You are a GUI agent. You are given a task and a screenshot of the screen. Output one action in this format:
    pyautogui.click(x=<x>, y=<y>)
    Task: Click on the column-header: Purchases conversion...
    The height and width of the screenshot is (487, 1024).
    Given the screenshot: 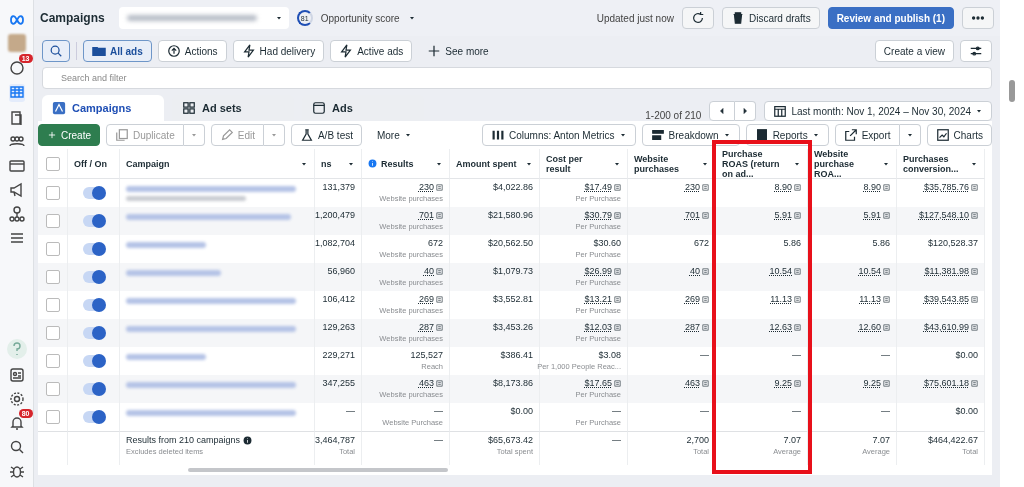 What is the action you would take?
    pyautogui.click(x=941, y=164)
    